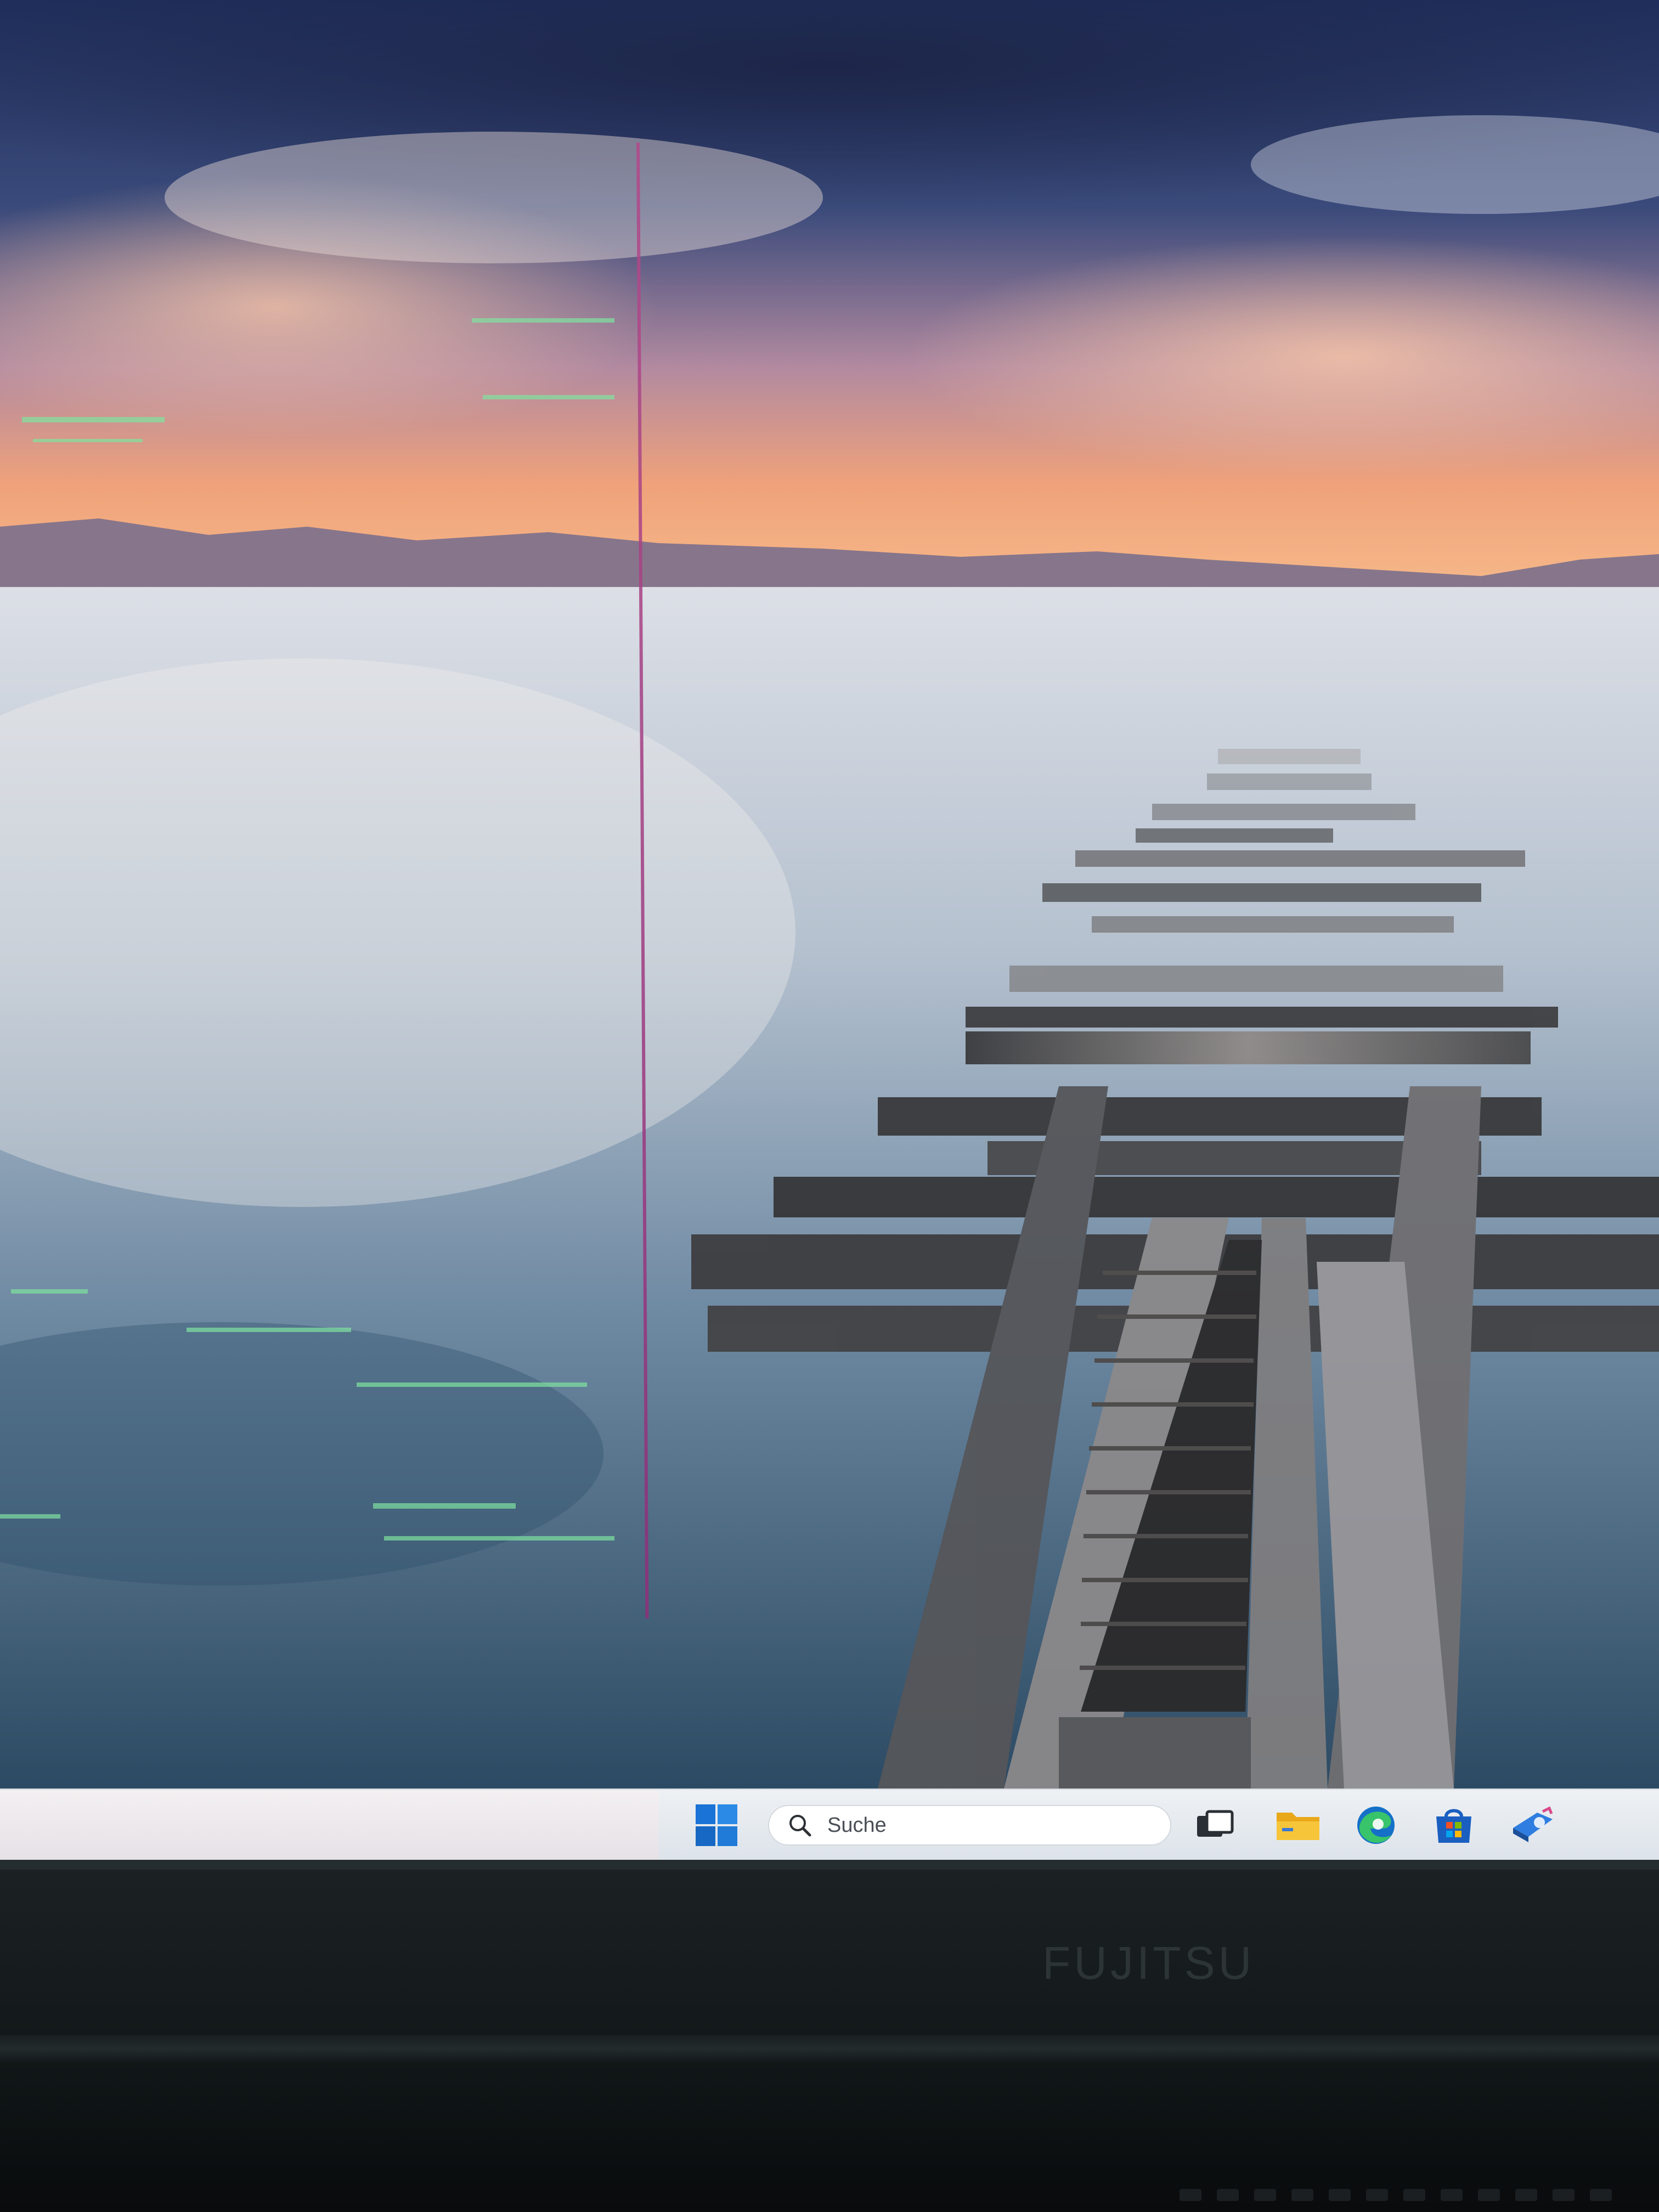 The image size is (1659, 2212). I want to click on app-icon, so click(1533, 1824).